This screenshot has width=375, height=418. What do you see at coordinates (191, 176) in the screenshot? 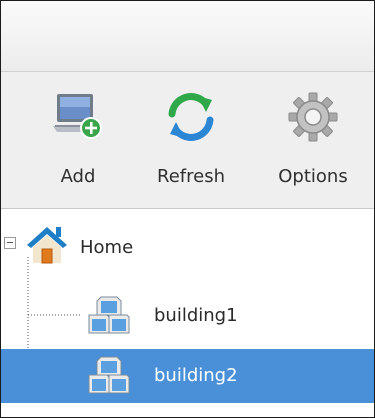
I see `refresh-label: Refresh` at bounding box center [191, 176].